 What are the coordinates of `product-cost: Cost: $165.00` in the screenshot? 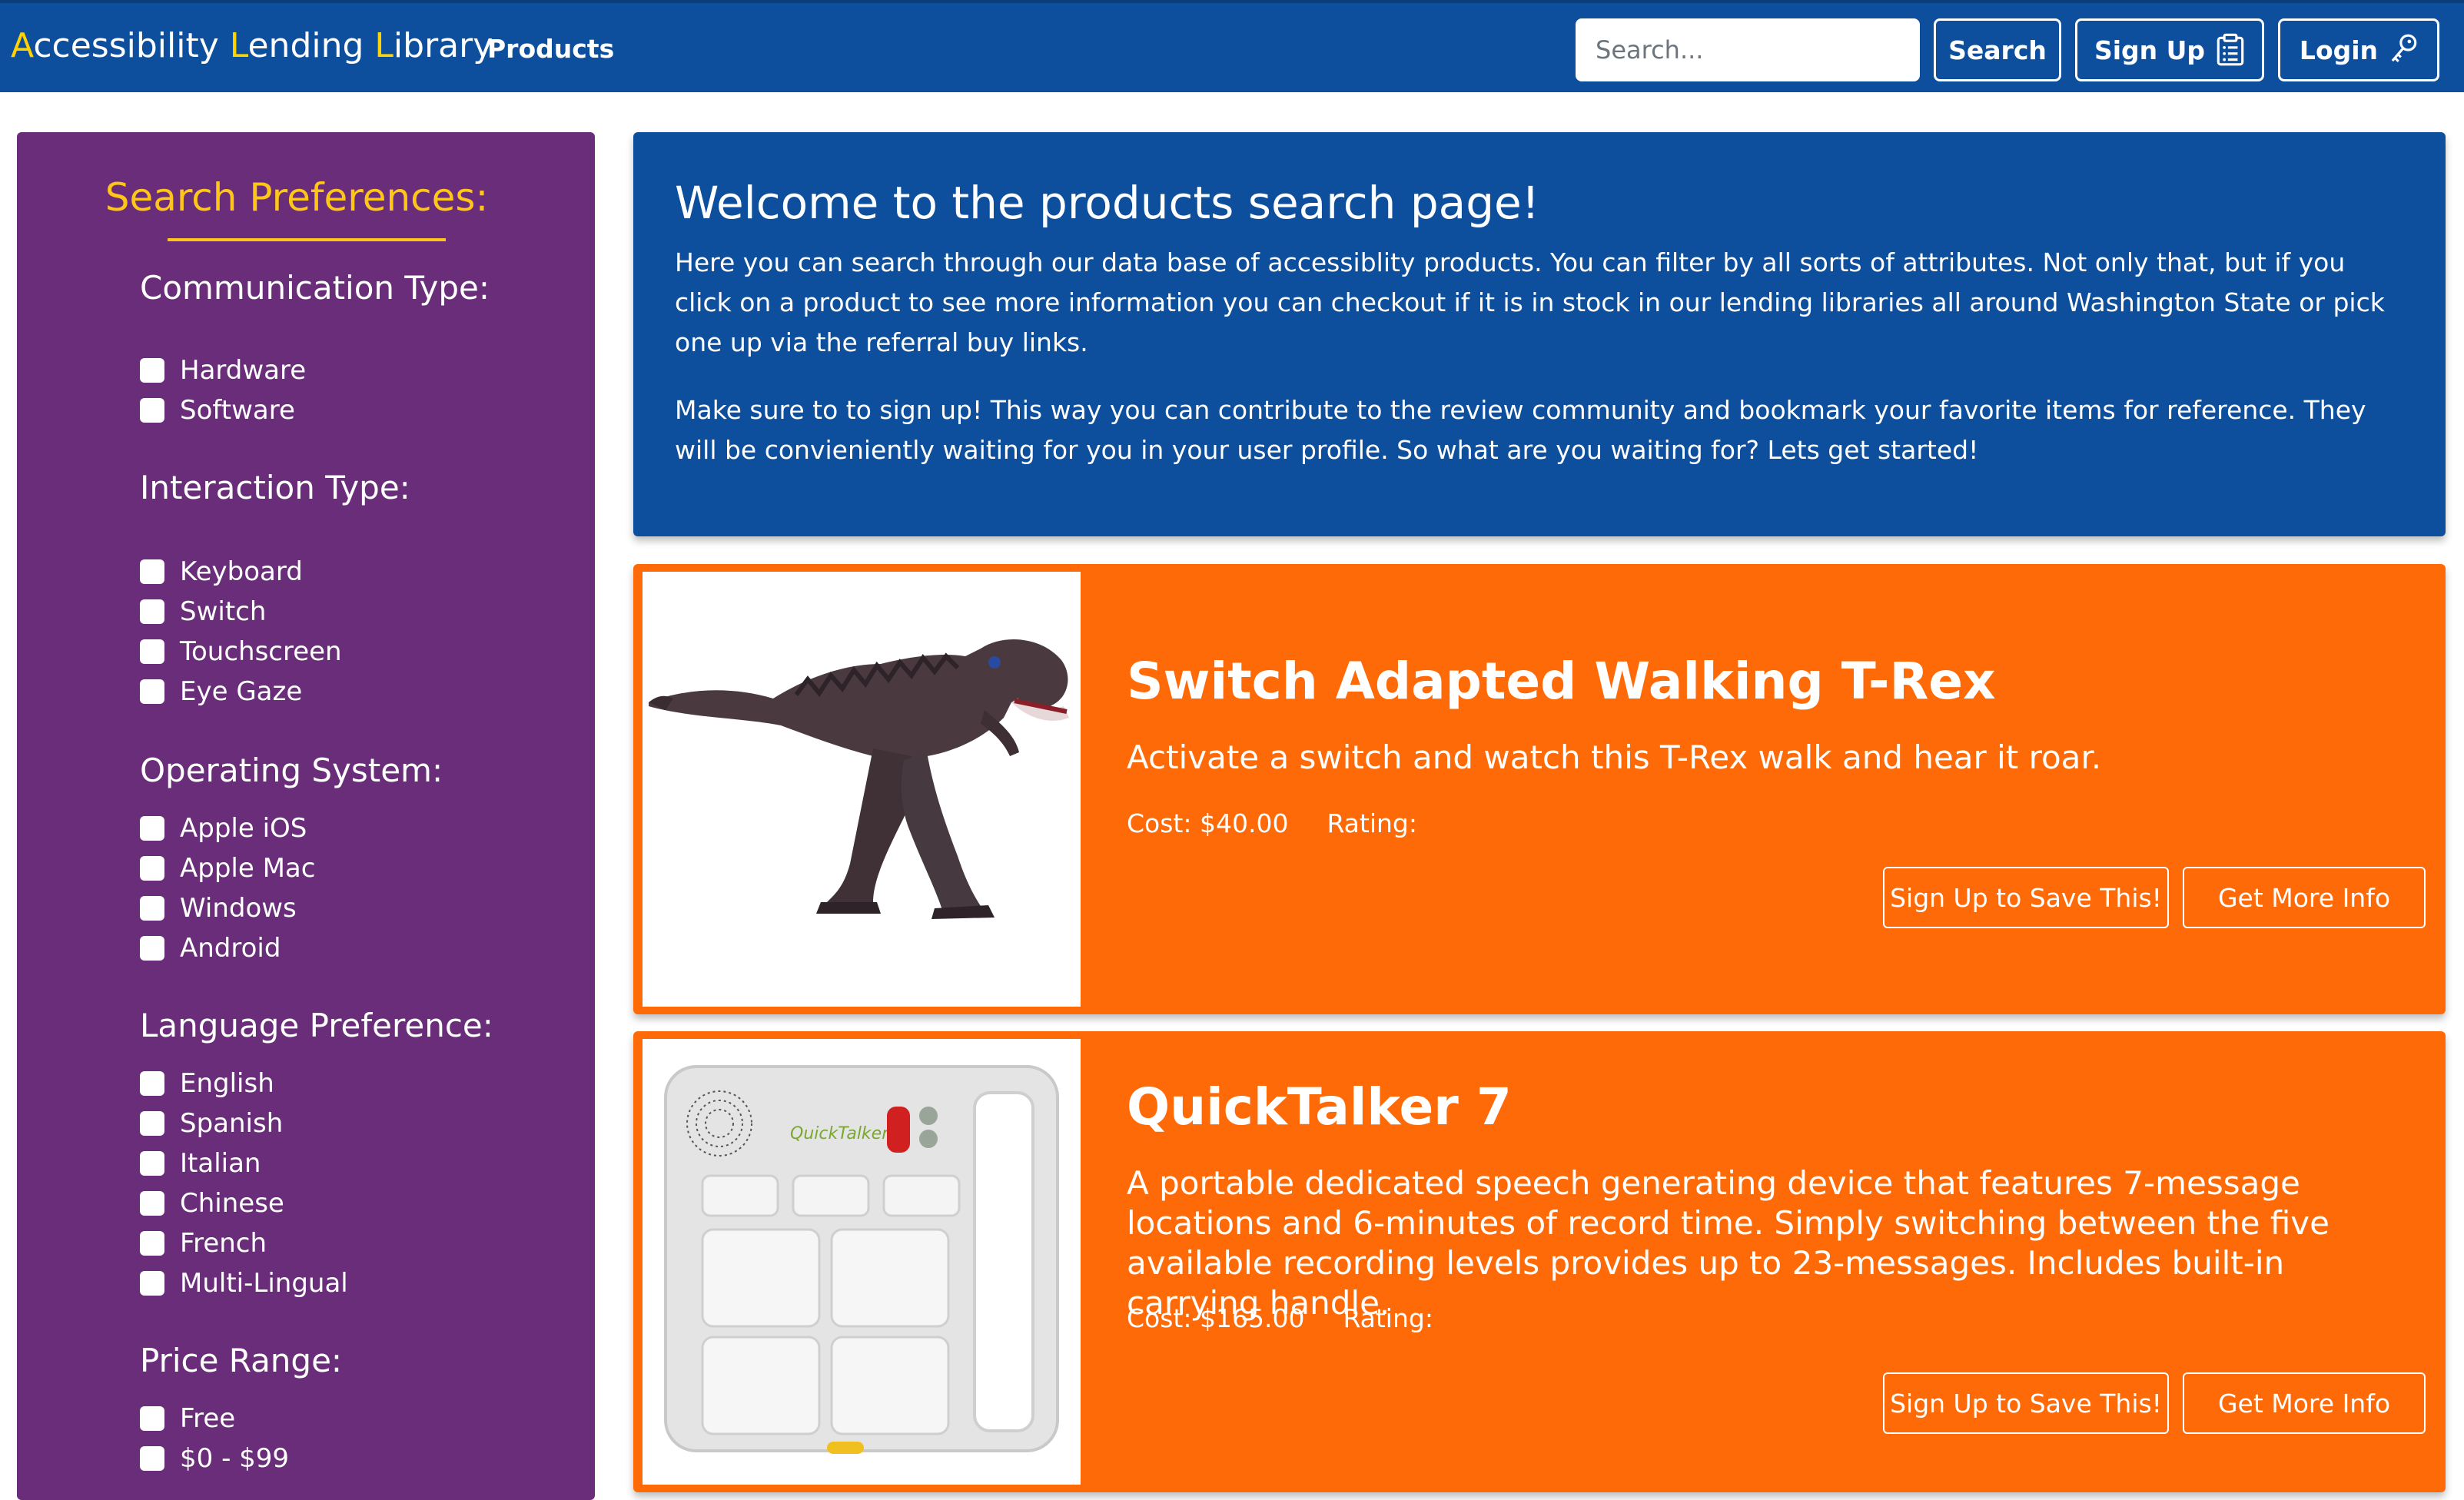 It's located at (1216, 1318).